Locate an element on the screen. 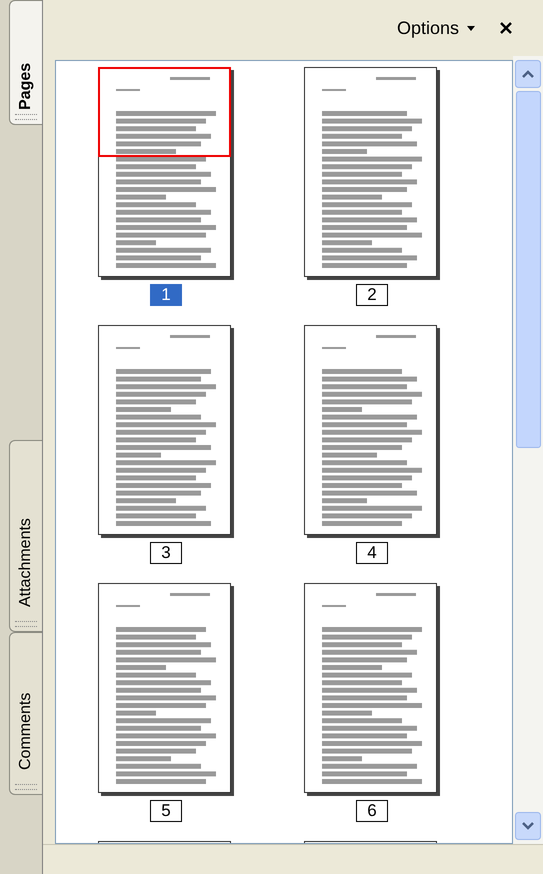 The width and height of the screenshot is (543, 874). options-menu-button: Options is located at coordinates (435, 28).